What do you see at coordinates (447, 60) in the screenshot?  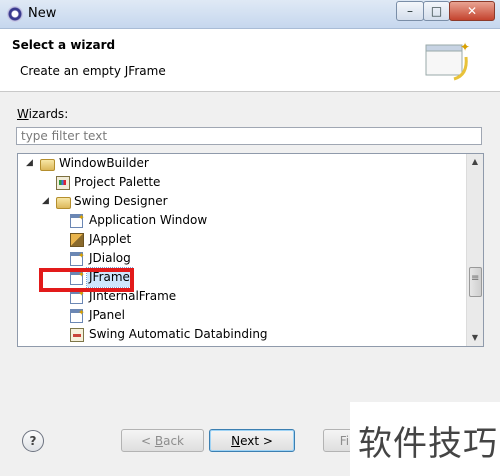 I see `wizard-banner-icon: ✦` at bounding box center [447, 60].